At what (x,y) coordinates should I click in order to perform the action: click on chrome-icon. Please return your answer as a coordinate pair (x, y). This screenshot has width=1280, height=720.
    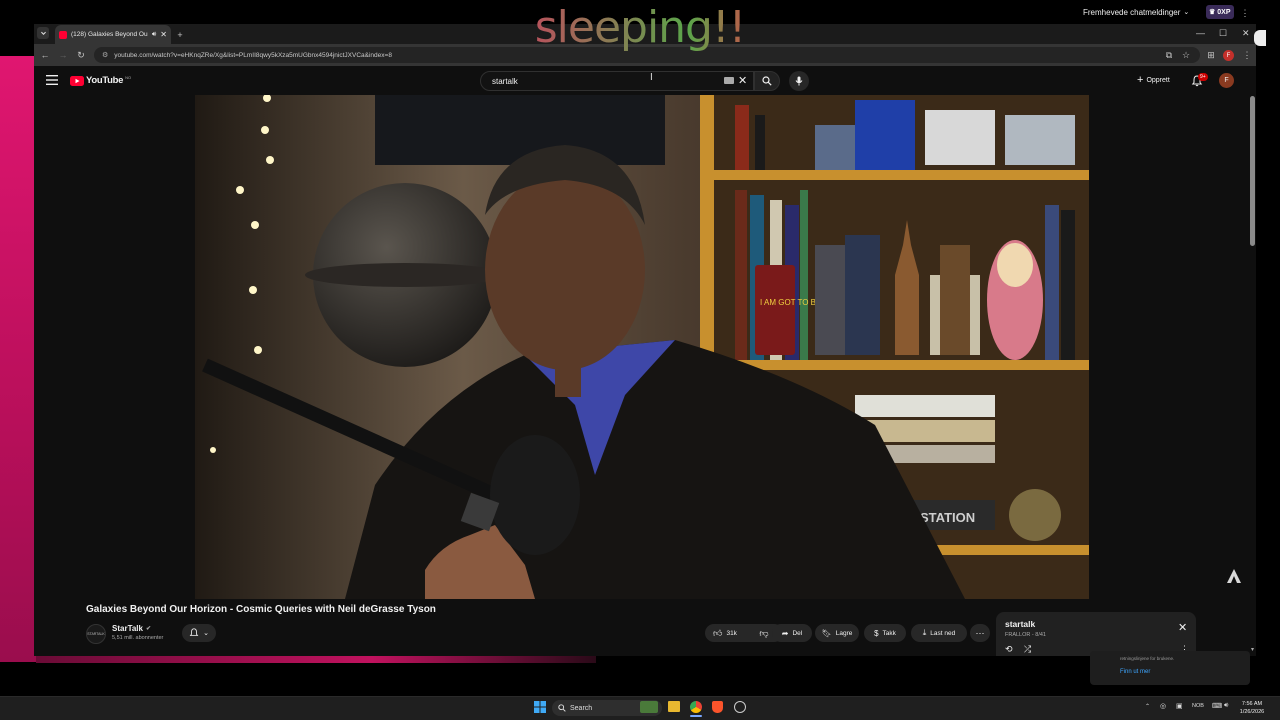
    Looking at the image, I should click on (696, 707).